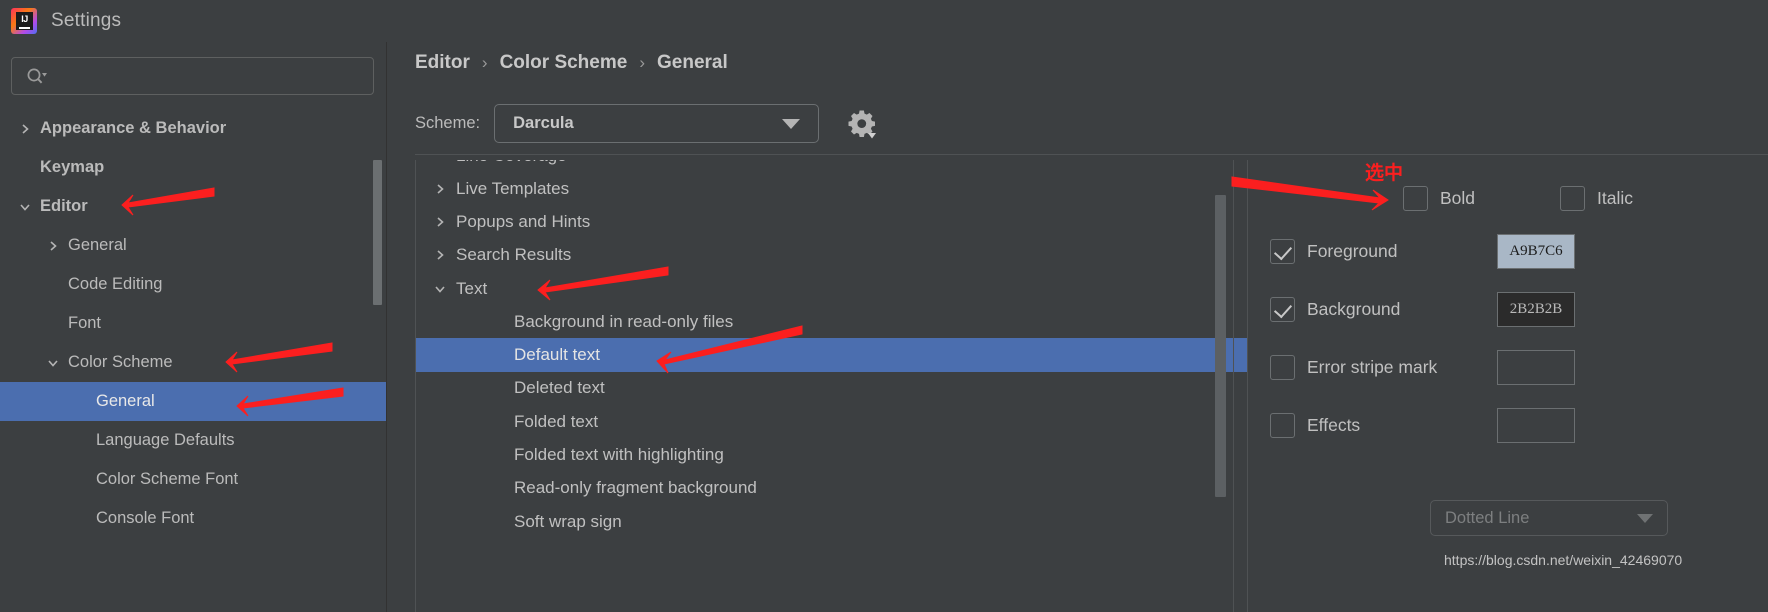 The height and width of the screenshot is (612, 1768). What do you see at coordinates (523, 221) in the screenshot?
I see `tree-row-label: Popups and Hints` at bounding box center [523, 221].